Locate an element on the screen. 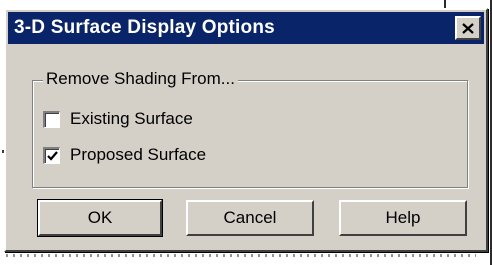  titlebar: 3-D Surface Display Options is located at coordinates (246, 28).